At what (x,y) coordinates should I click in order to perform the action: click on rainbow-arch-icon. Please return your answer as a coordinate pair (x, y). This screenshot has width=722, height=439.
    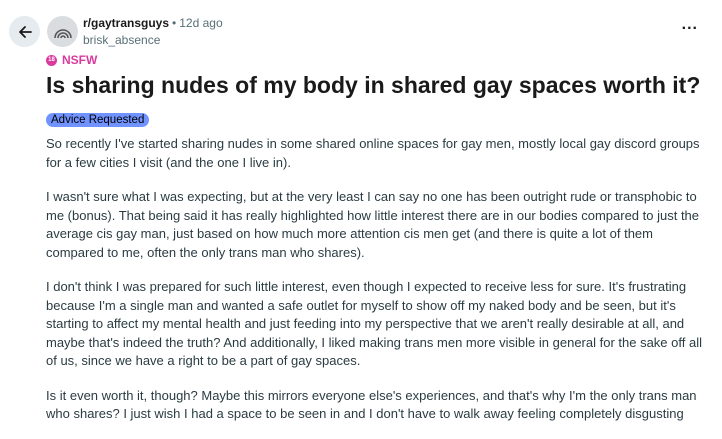
    Looking at the image, I should click on (62, 33).